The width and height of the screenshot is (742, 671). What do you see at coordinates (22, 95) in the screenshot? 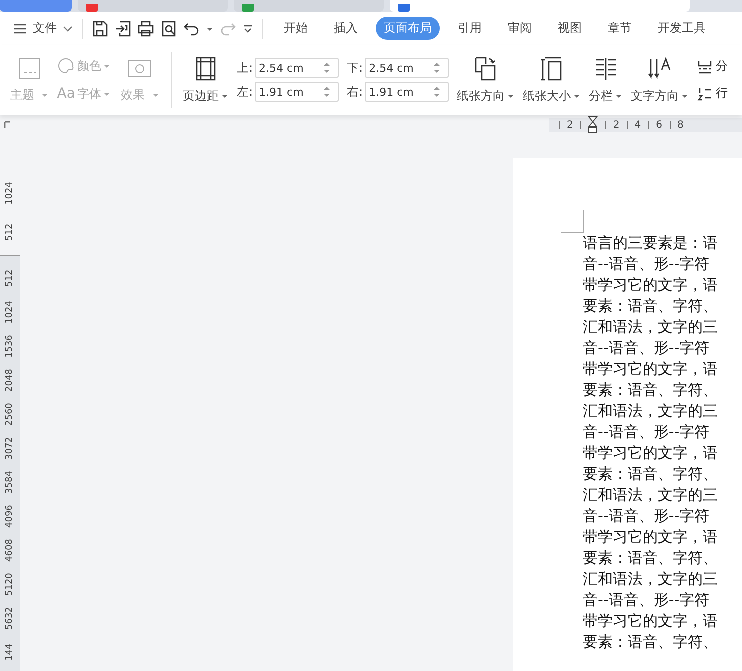
I see `ribbon-label: 主题` at bounding box center [22, 95].